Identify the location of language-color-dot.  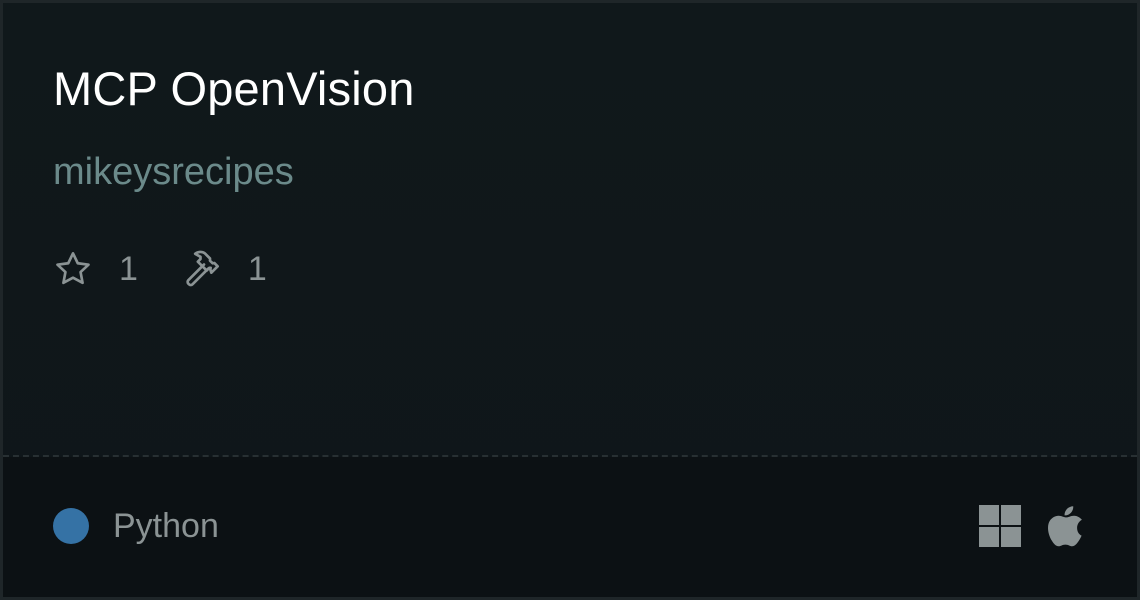
(71, 526).